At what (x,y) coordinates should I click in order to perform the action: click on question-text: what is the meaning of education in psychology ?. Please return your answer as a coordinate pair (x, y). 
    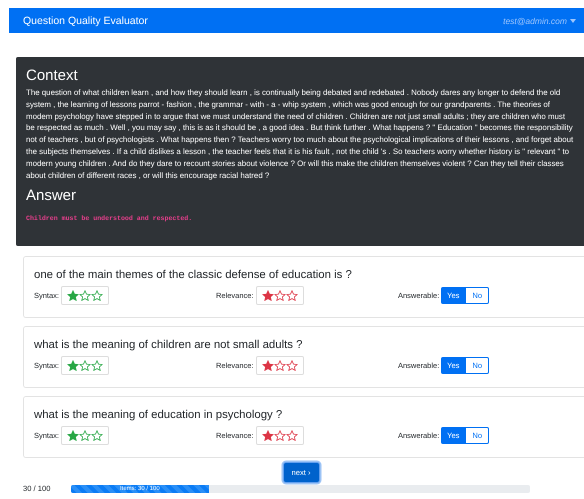
    Looking at the image, I should click on (158, 415).